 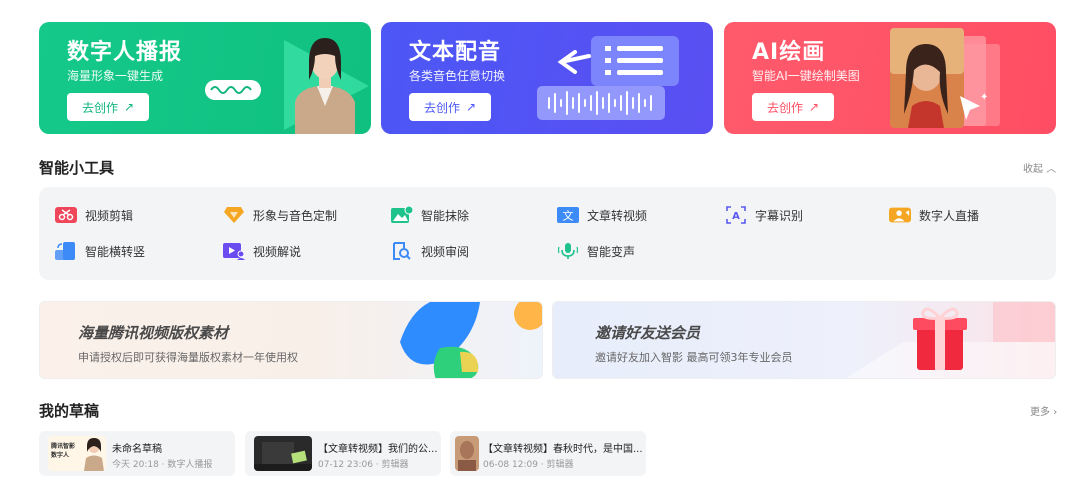 What do you see at coordinates (291, 340) in the screenshot?
I see `copyright-material-banner: 海量腾讯视频版权素材 申请授权后即可获得海量版权素材一年使用权` at bounding box center [291, 340].